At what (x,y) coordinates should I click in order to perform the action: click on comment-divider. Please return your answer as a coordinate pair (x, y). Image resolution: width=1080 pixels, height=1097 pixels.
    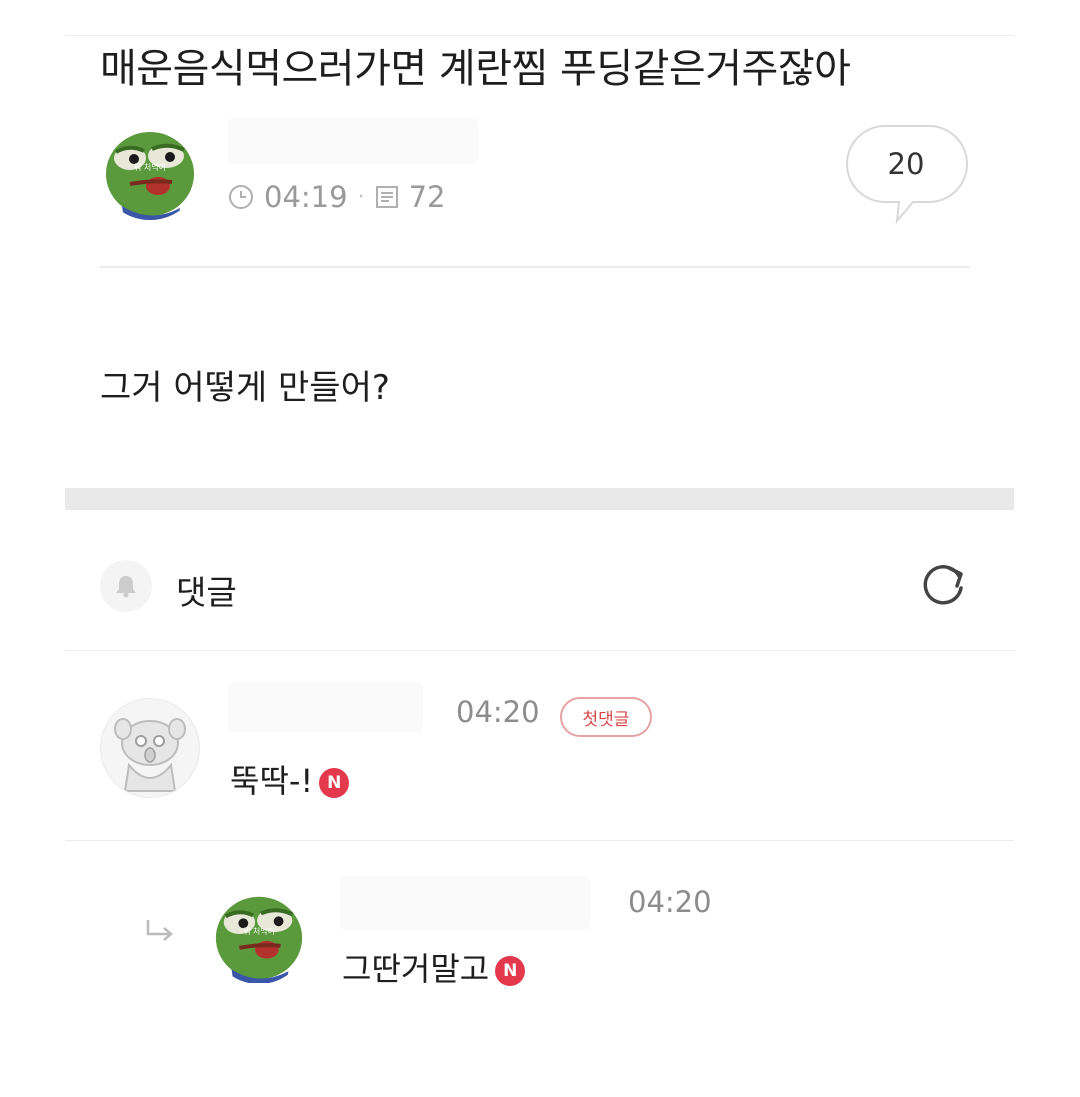
    Looking at the image, I should click on (539, 840).